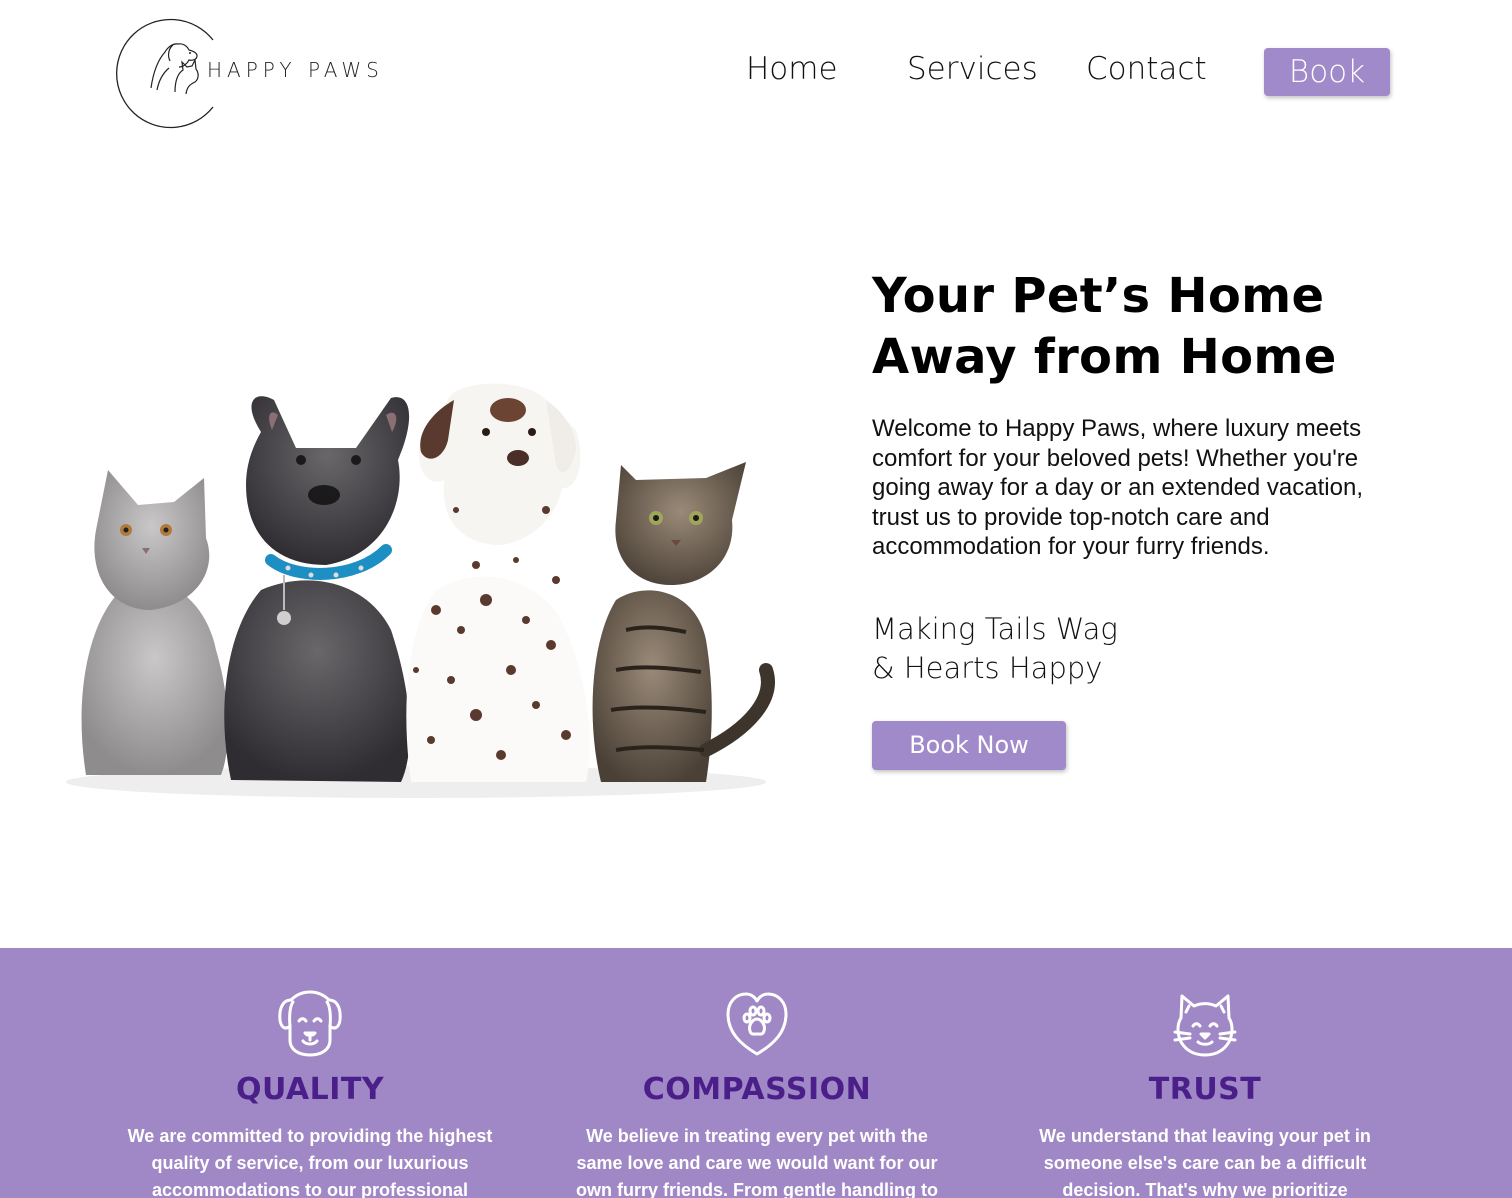  What do you see at coordinates (683, 622) in the screenshot?
I see `tabby-cat` at bounding box center [683, 622].